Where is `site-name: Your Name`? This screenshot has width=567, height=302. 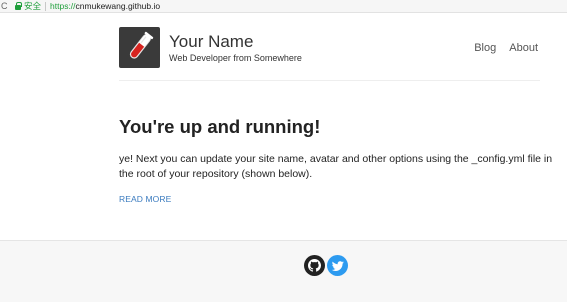
site-name: Your Name is located at coordinates (211, 42).